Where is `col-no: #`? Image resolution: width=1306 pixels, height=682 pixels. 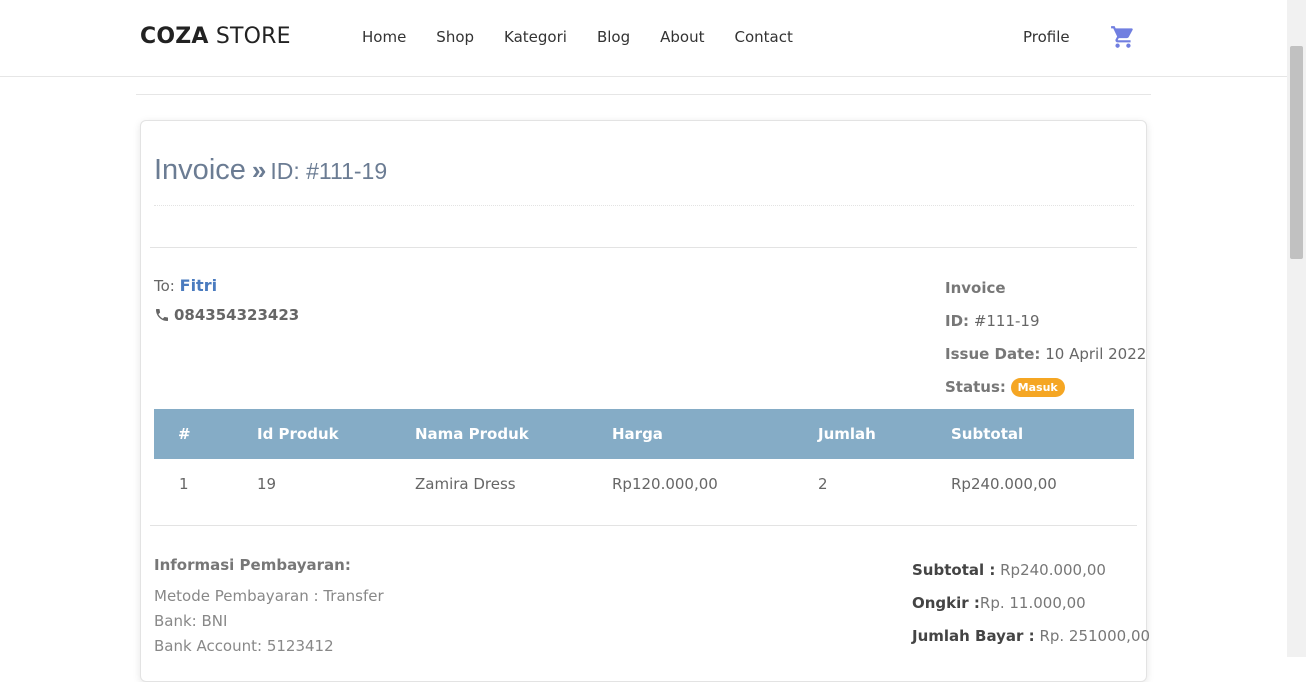 col-no: # is located at coordinates (184, 434).